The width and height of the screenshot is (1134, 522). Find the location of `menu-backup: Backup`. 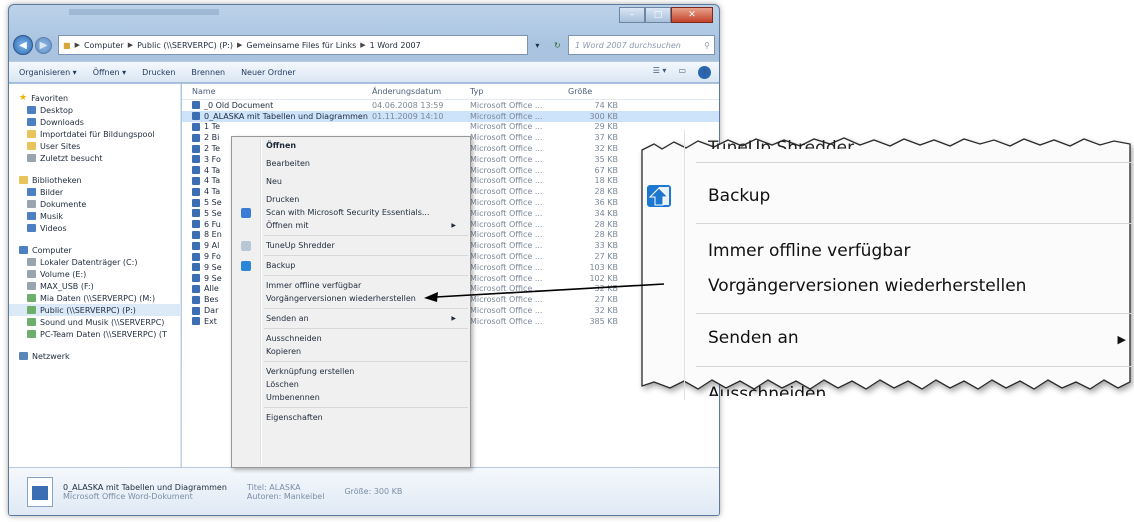

menu-backup: Backup is located at coordinates (351, 265).